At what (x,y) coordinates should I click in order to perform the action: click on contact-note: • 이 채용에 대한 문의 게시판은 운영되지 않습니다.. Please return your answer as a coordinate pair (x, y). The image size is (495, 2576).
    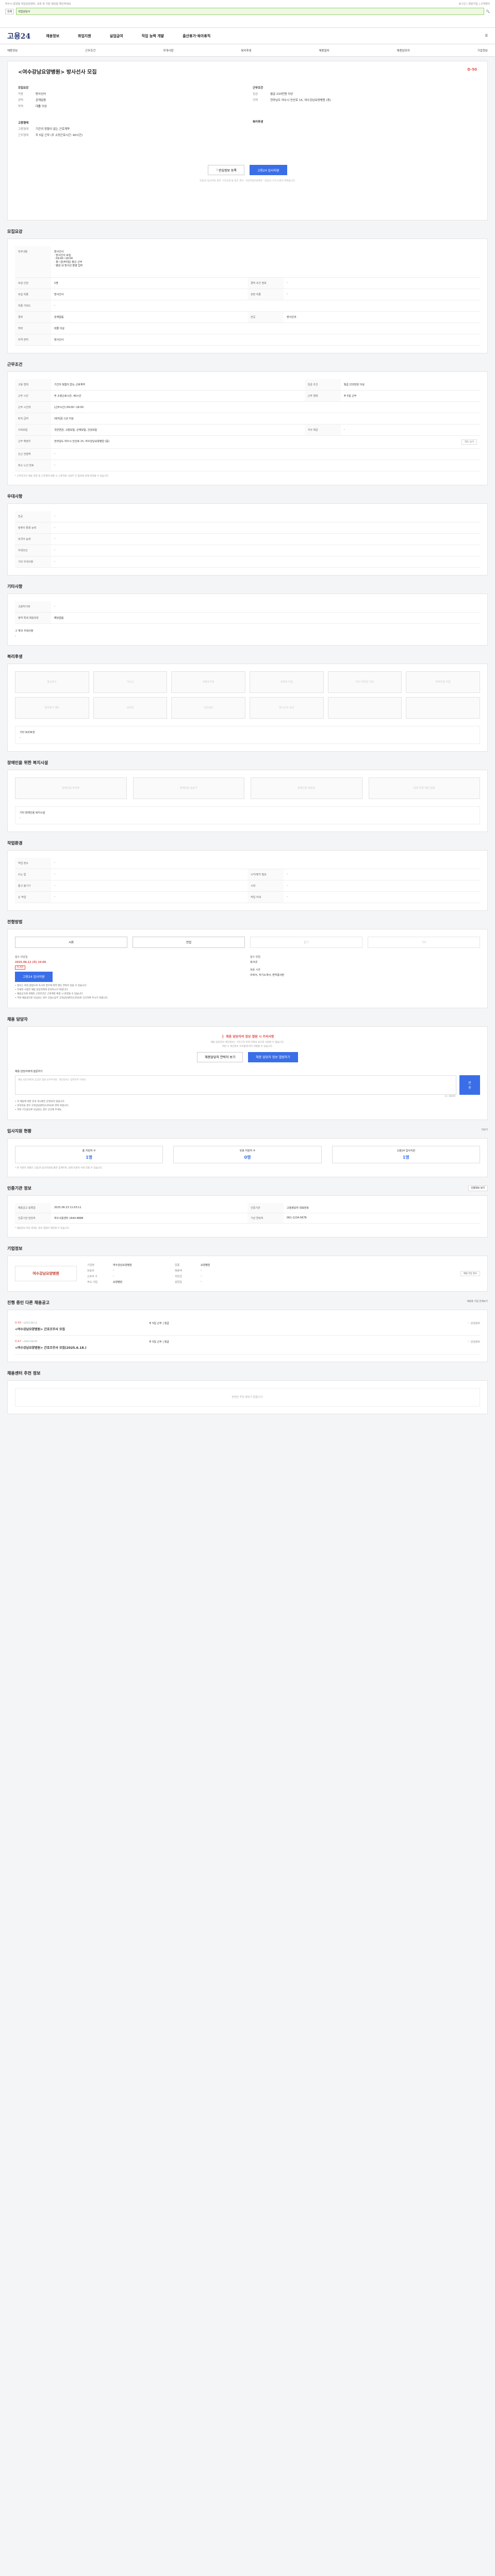
    Looking at the image, I should click on (40, 1101).